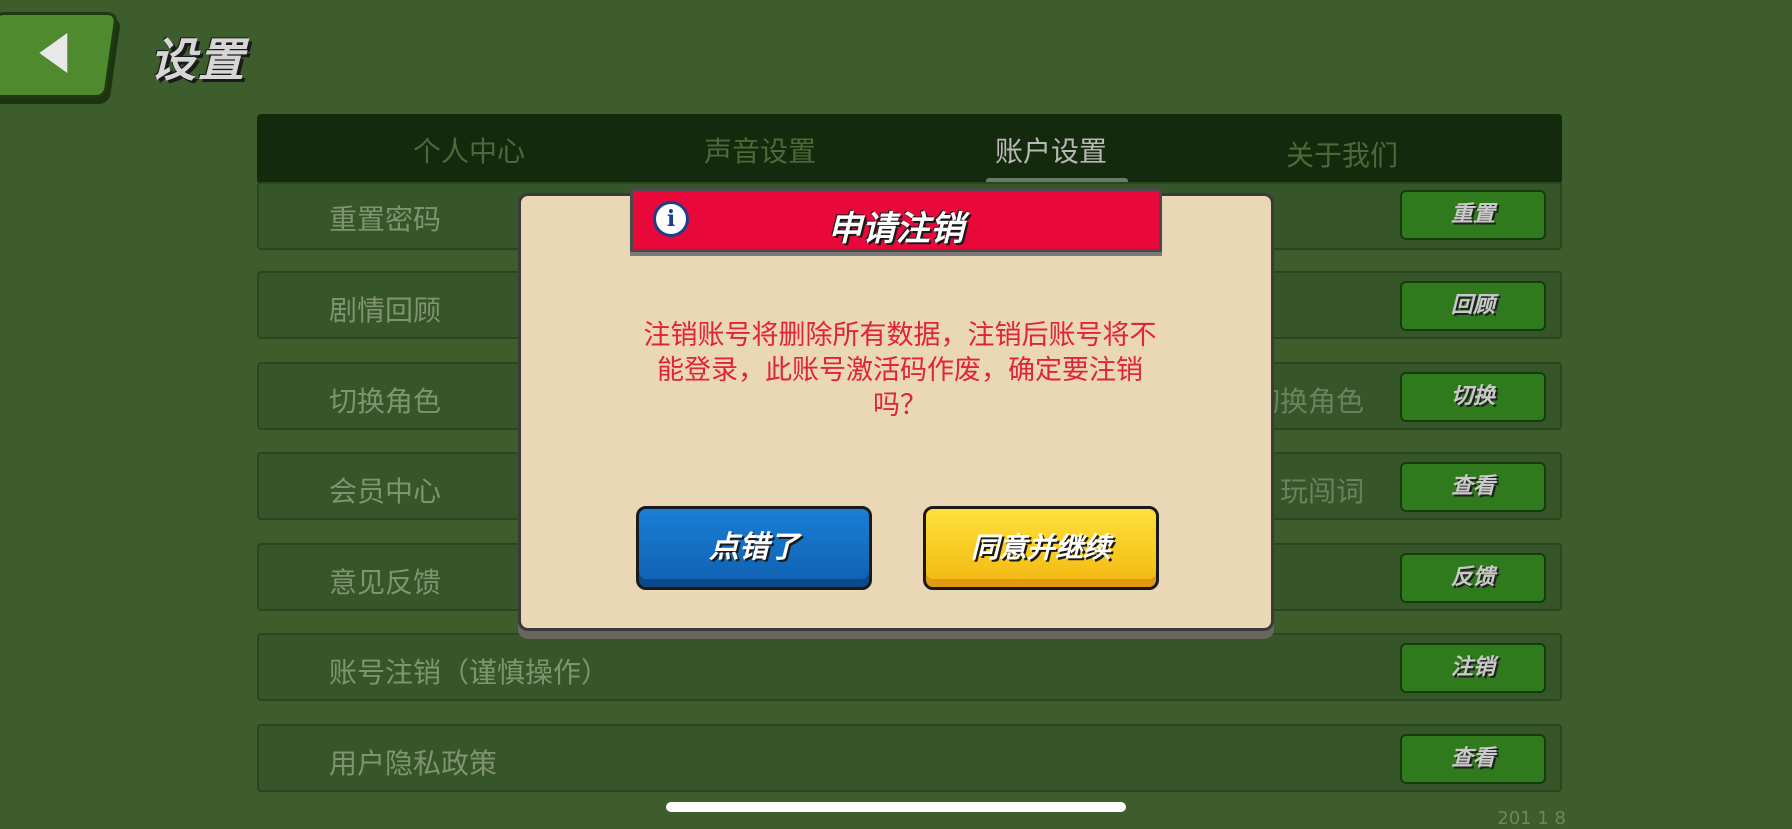  Describe the element at coordinates (1473, 759) in the screenshot. I see `view-privacy-button: 查看` at that location.